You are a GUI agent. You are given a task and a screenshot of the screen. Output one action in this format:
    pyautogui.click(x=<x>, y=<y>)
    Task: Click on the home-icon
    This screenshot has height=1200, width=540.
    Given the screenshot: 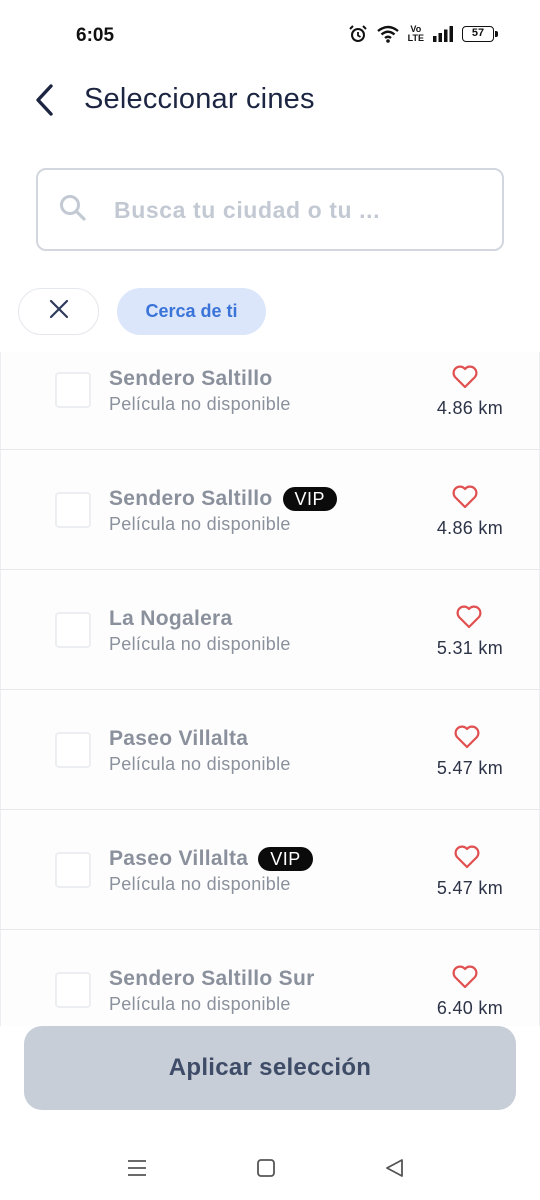 What is the action you would take?
    pyautogui.click(x=266, y=1168)
    